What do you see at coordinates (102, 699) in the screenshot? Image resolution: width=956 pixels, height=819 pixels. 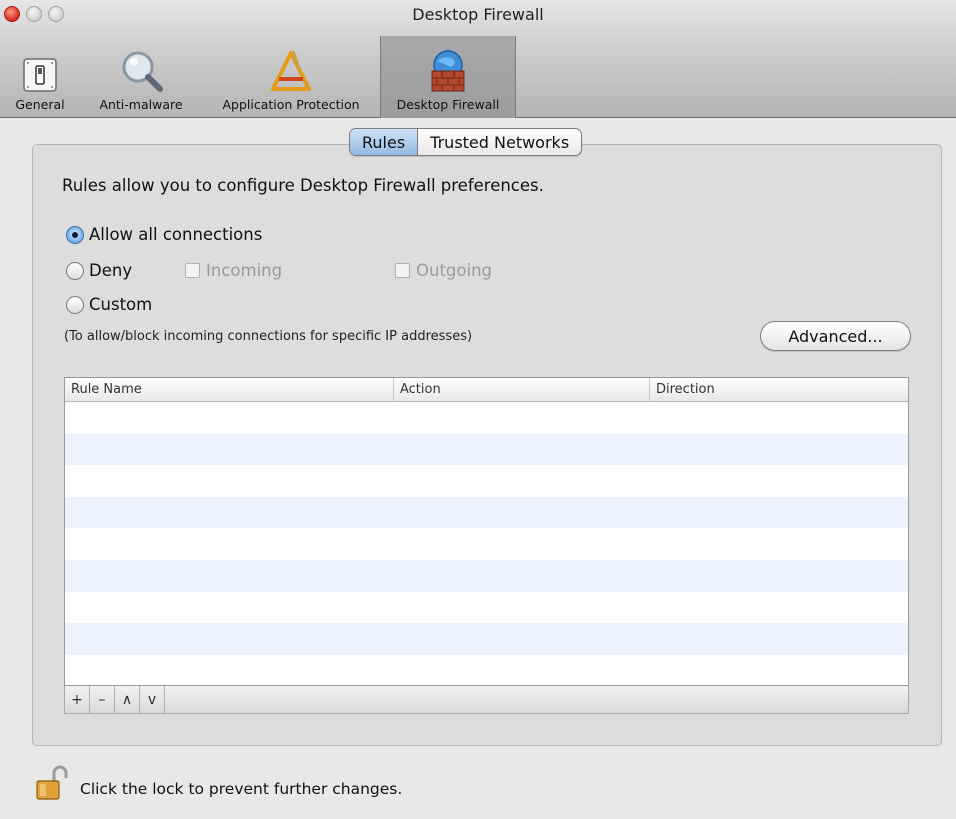 I see `remove-rule-button: –` at bounding box center [102, 699].